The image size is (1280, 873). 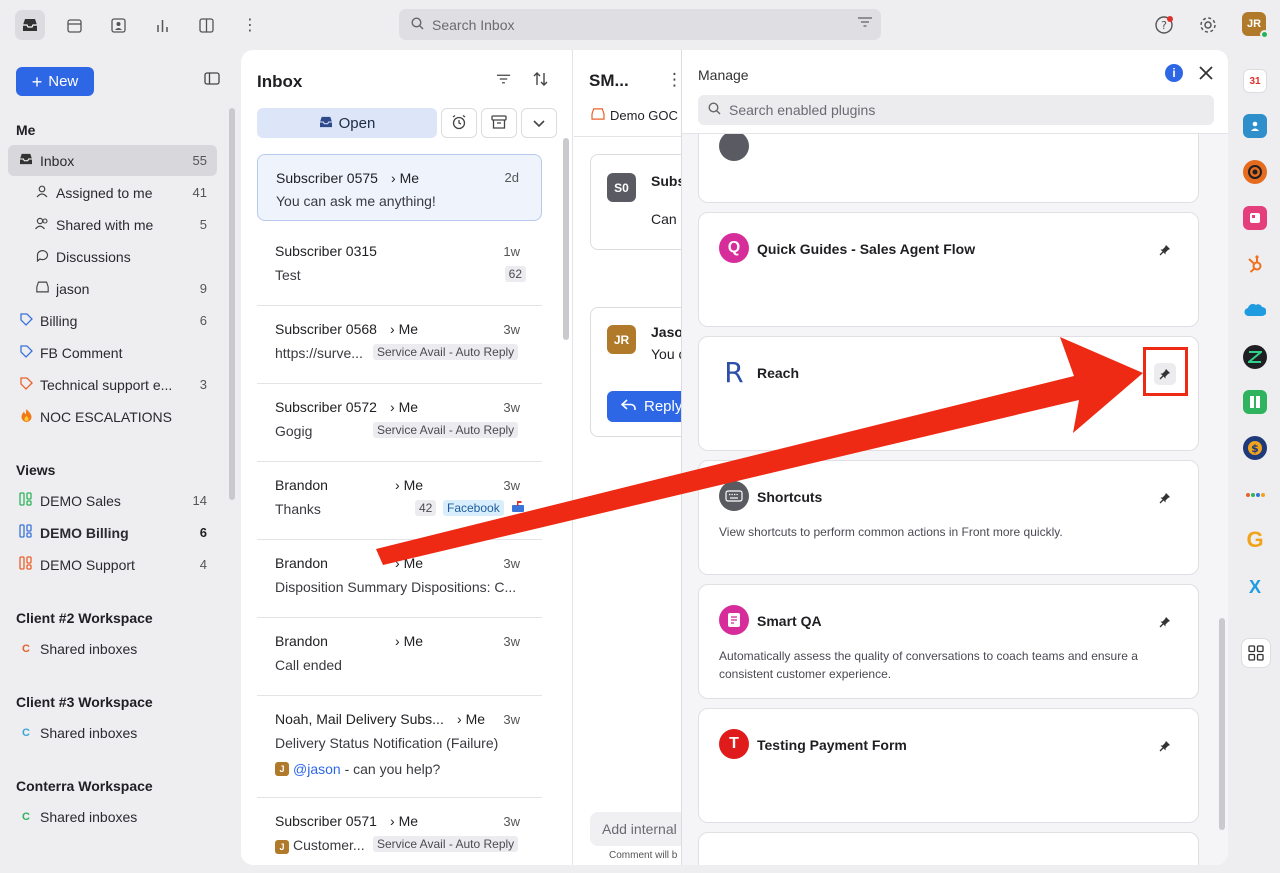 I want to click on sidebar-item-label: Shared inboxes, so click(x=89, y=732).